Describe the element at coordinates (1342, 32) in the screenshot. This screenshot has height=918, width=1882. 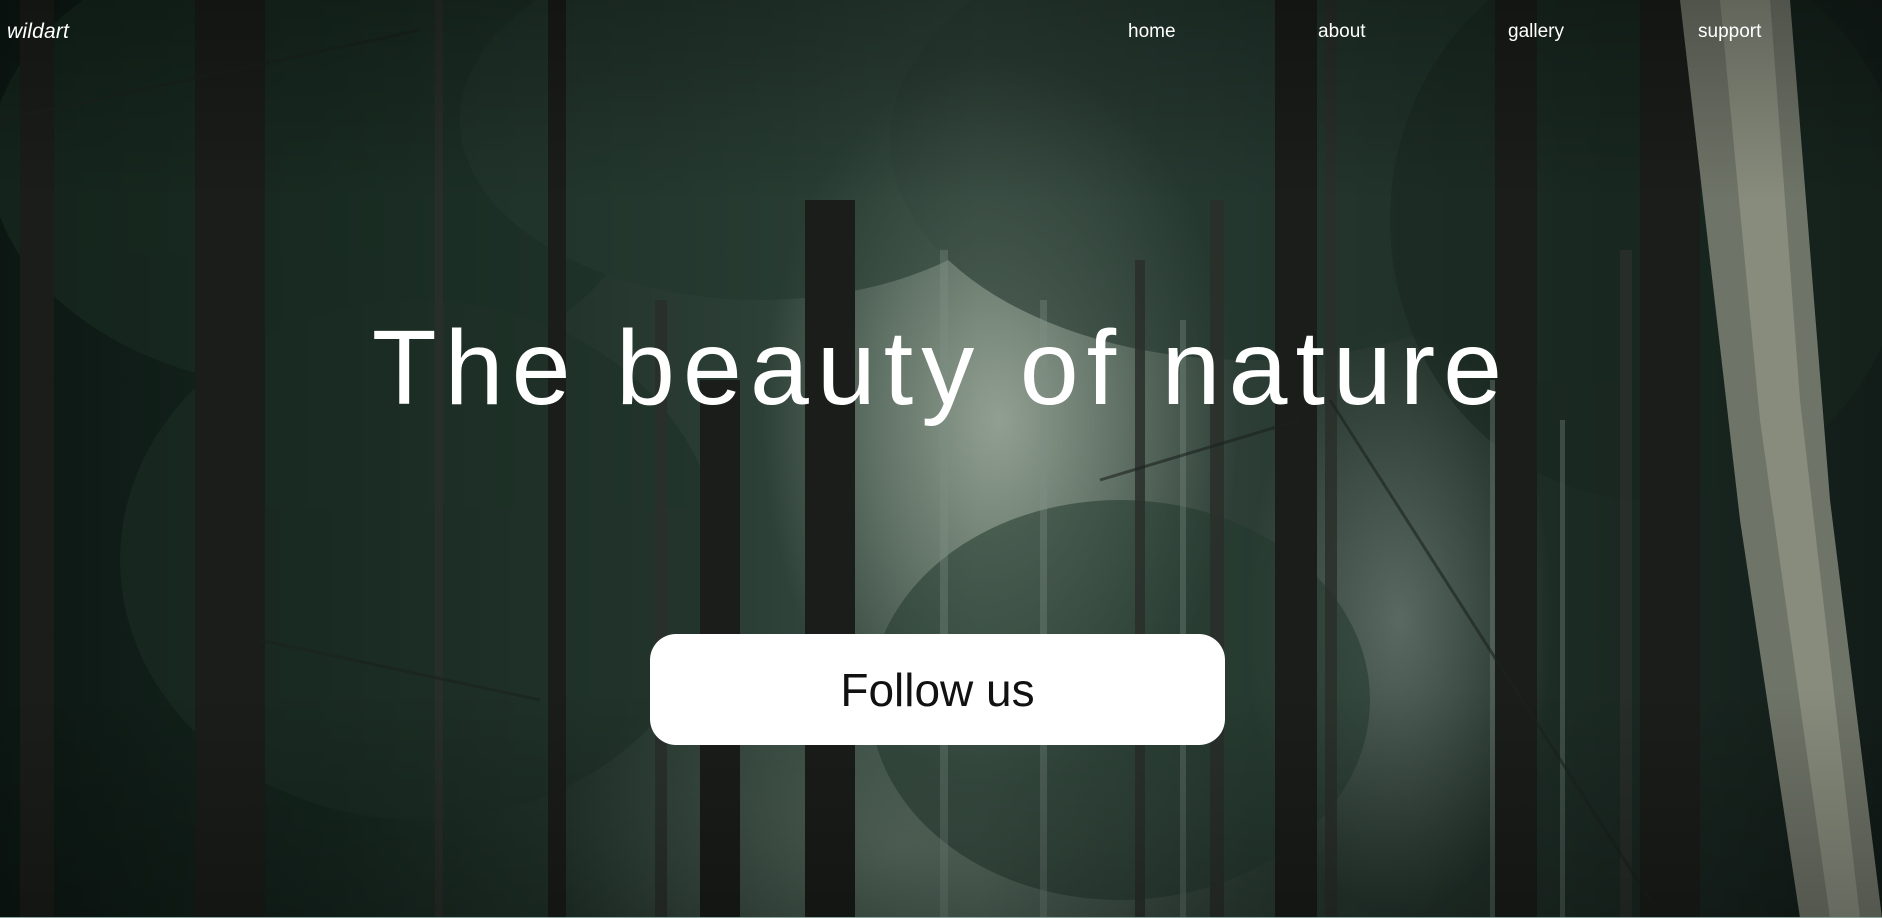
I see `nav-link-about: about` at that location.